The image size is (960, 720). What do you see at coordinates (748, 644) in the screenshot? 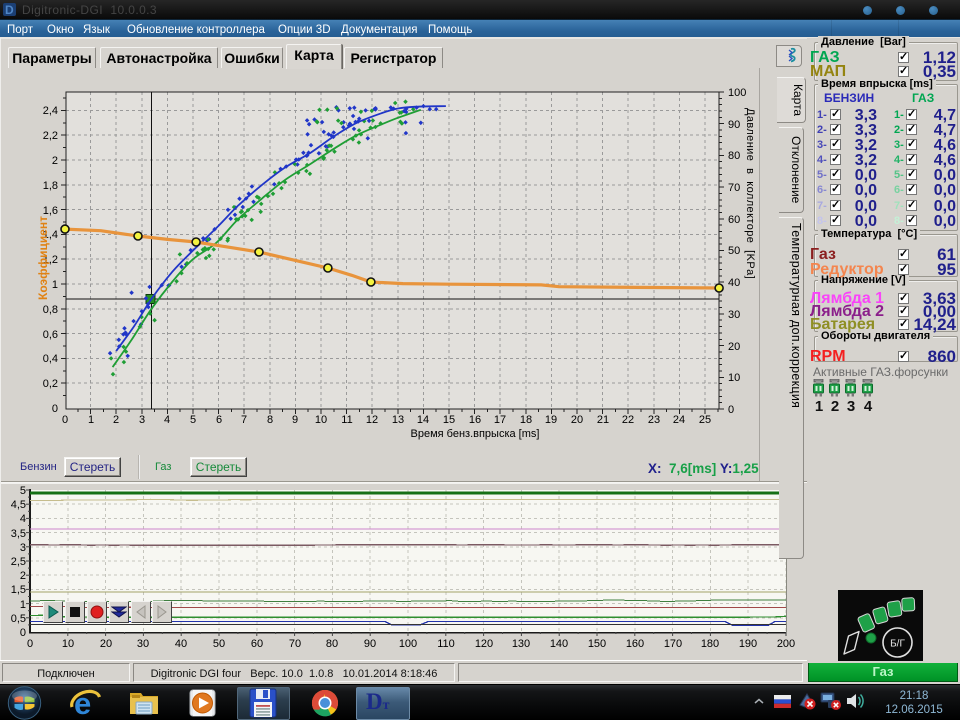
I see `svg-text: 190` at bounding box center [748, 644].